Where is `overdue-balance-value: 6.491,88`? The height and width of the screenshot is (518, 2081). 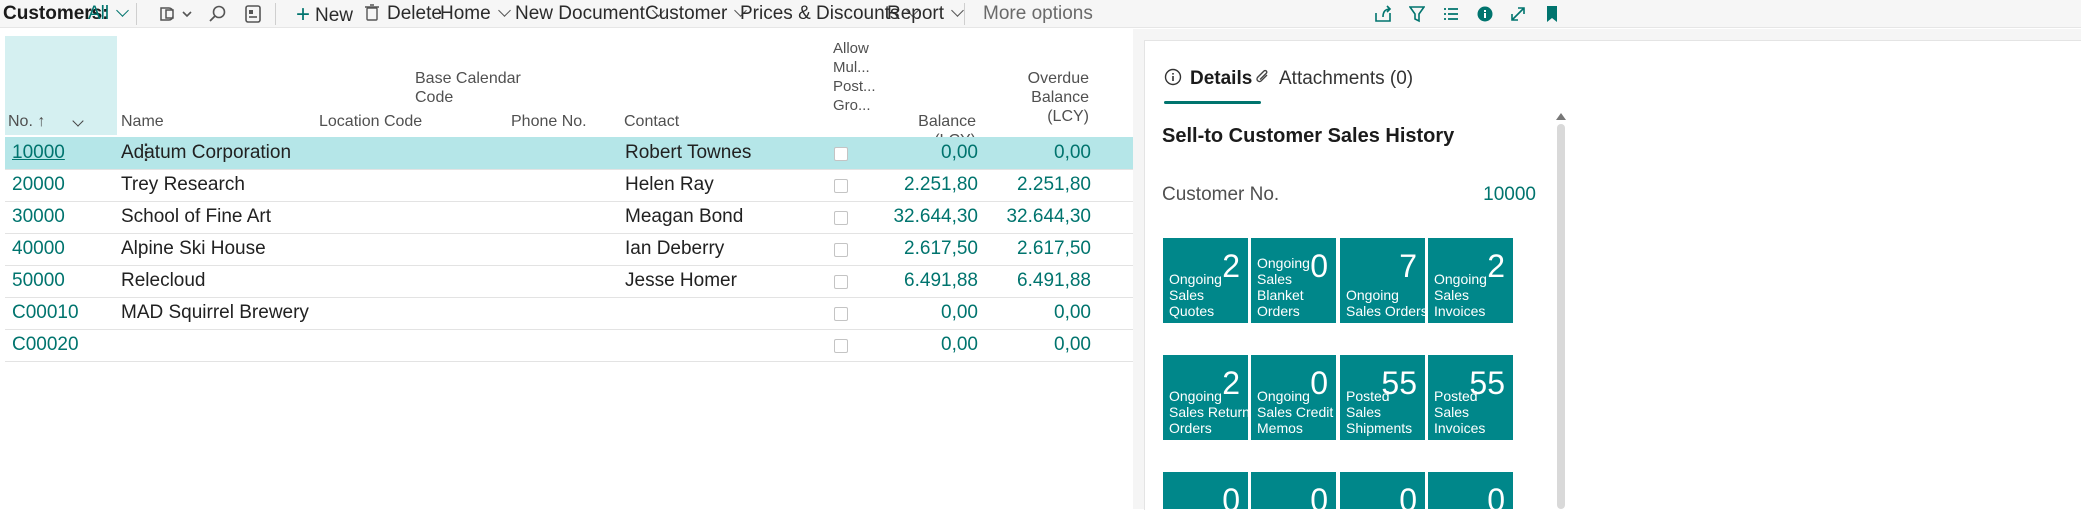 overdue-balance-value: 6.491,88 is located at coordinates (1038, 281).